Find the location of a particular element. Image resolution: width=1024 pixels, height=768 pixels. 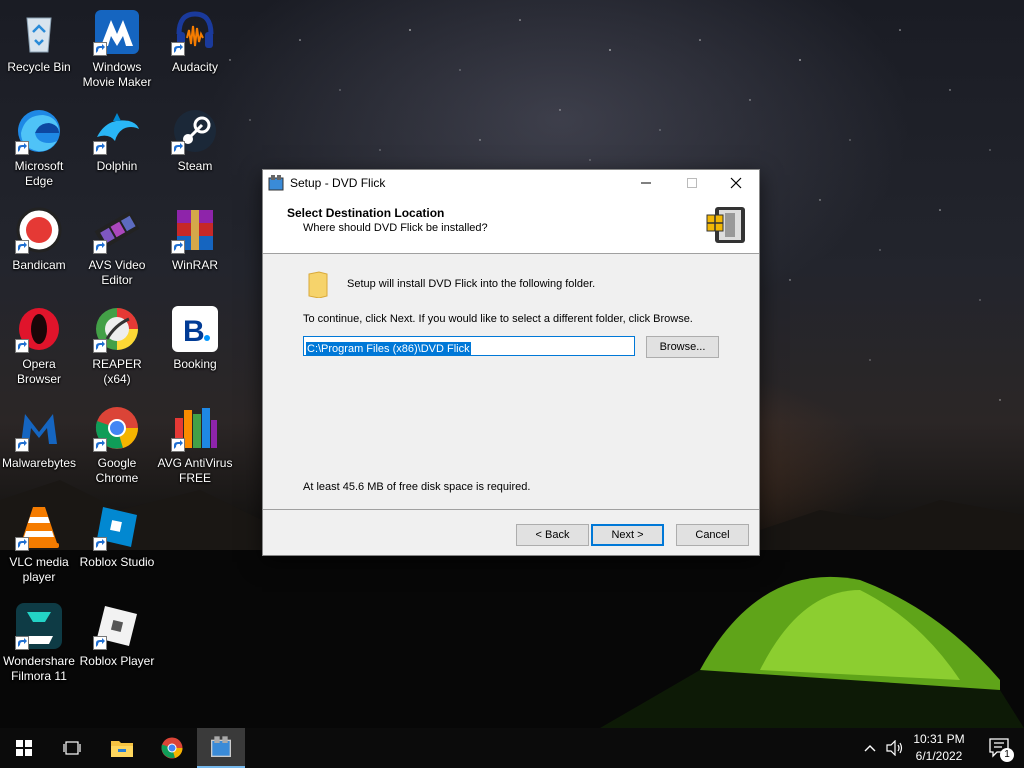

vlc-icon is located at coordinates (39, 527).